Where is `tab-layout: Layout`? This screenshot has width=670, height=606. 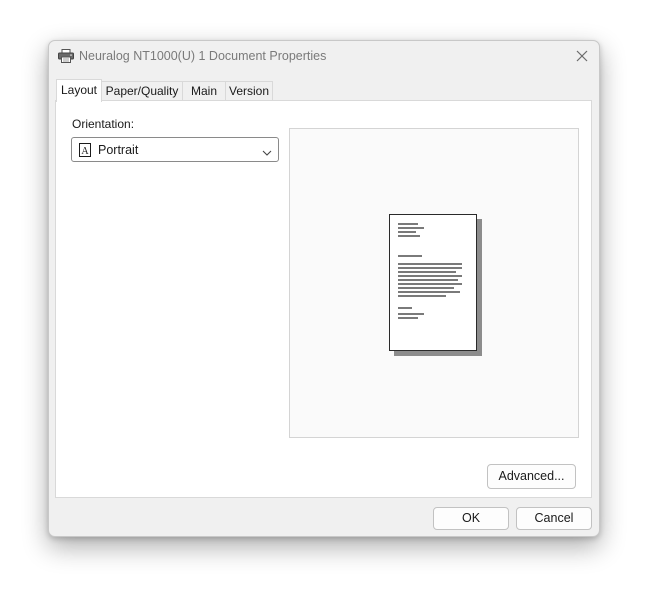
tab-layout: Layout is located at coordinates (79, 90).